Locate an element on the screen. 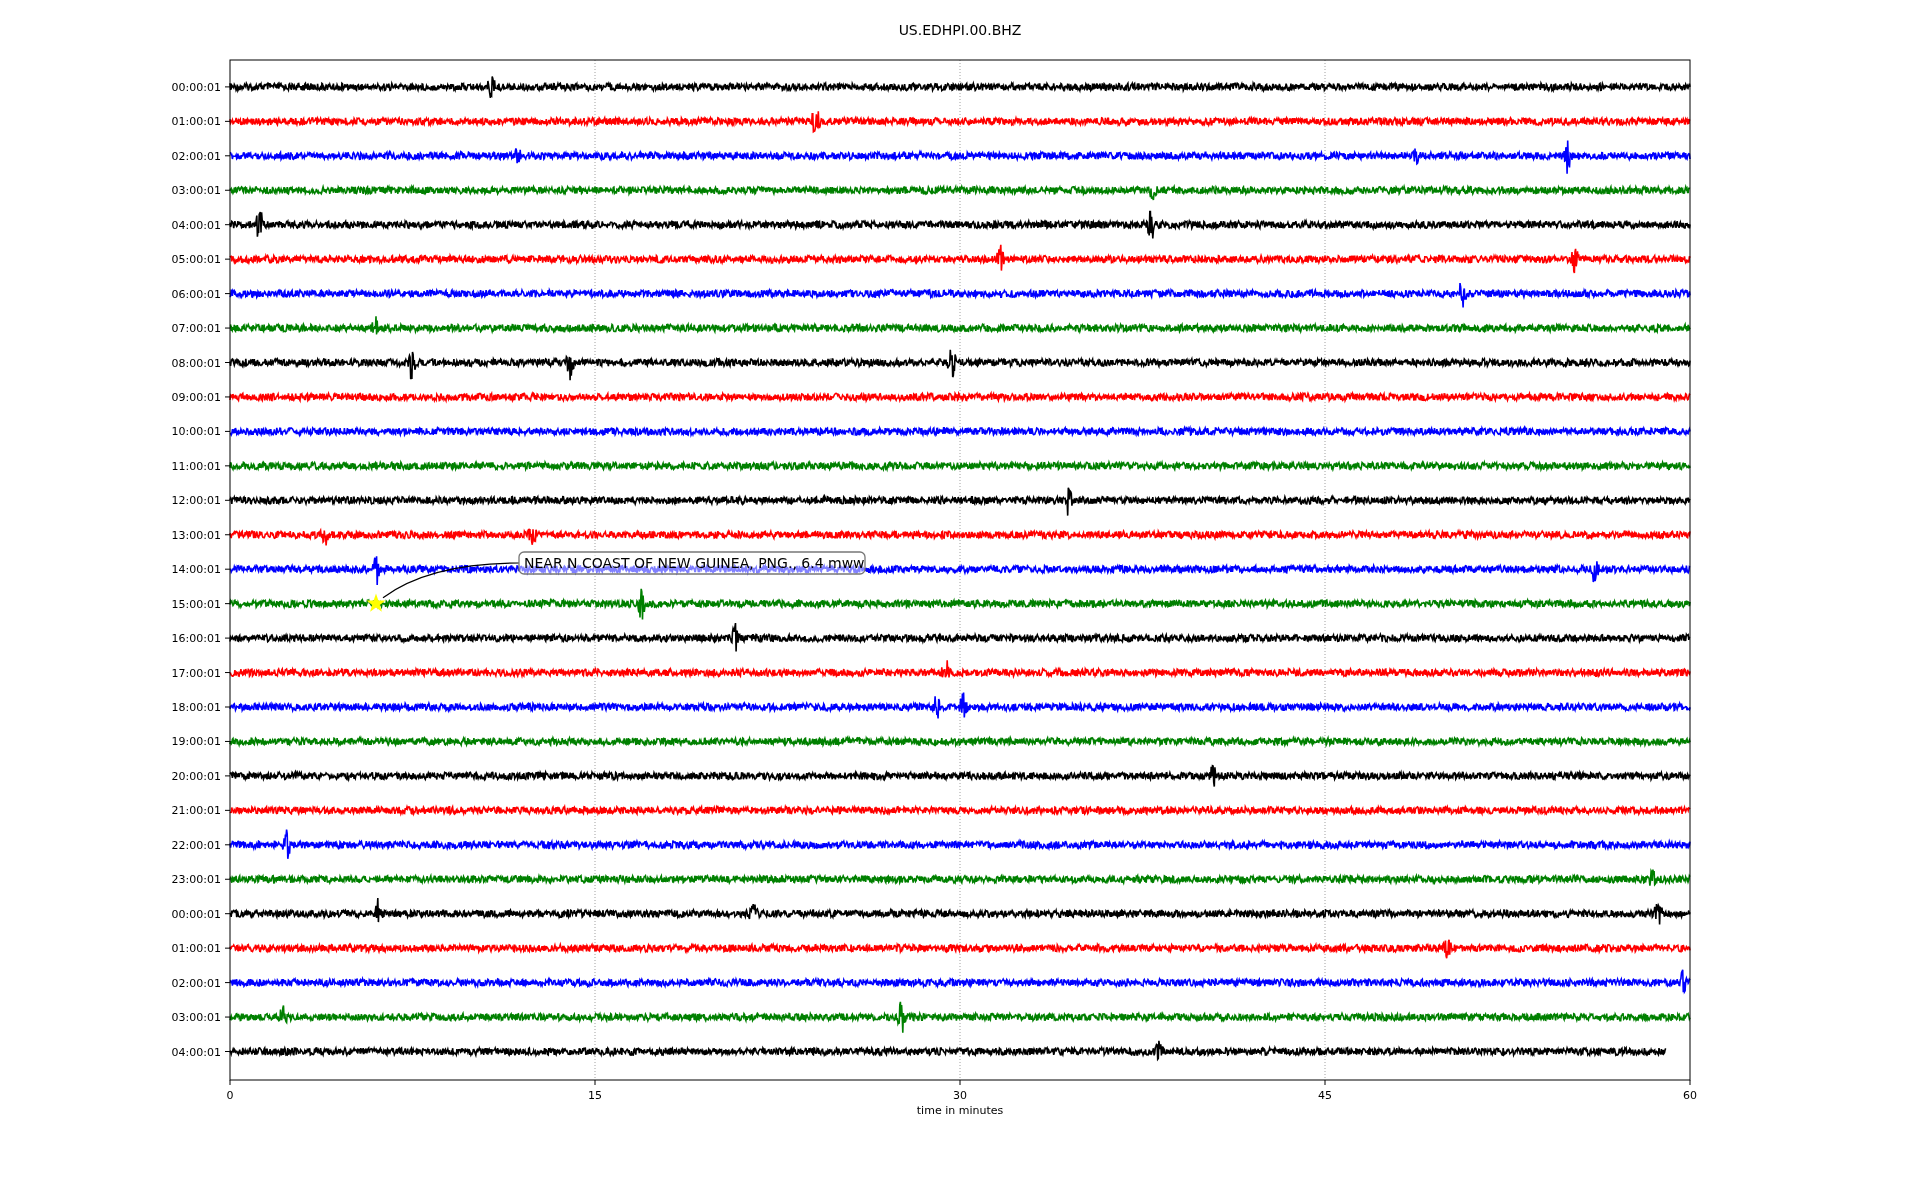 This screenshot has width=1920, height=1200. y-tick-label: 22:00:01 is located at coordinates (196, 845).